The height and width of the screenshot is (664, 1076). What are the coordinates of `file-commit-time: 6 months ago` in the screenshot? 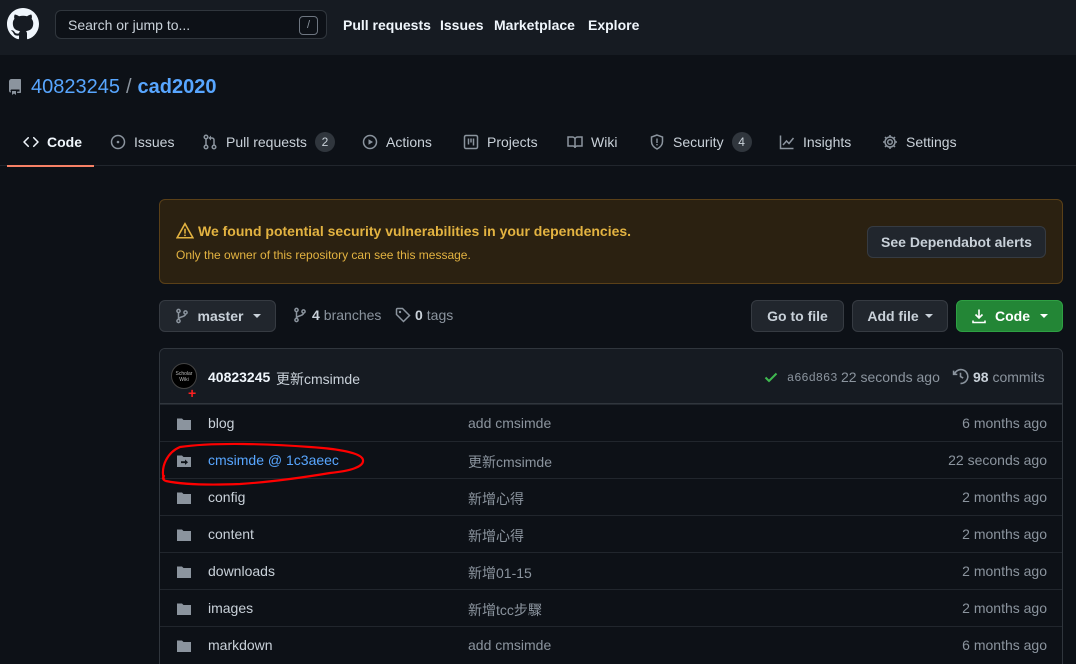 It's located at (1004, 423).